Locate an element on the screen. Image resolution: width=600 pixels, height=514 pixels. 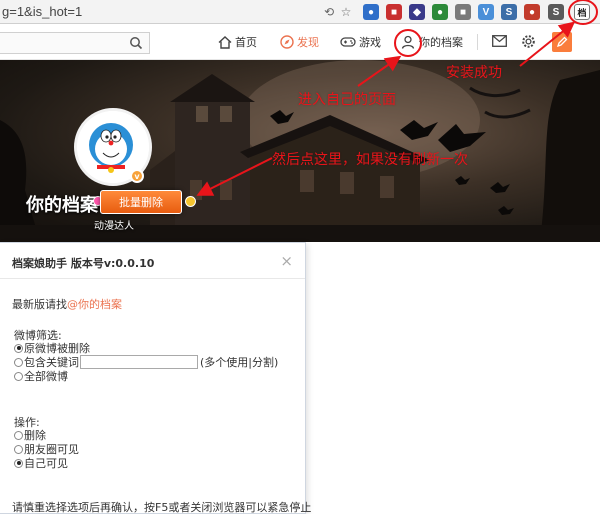
batch-delete-button: 批量删除 is located at coordinates (141, 202).